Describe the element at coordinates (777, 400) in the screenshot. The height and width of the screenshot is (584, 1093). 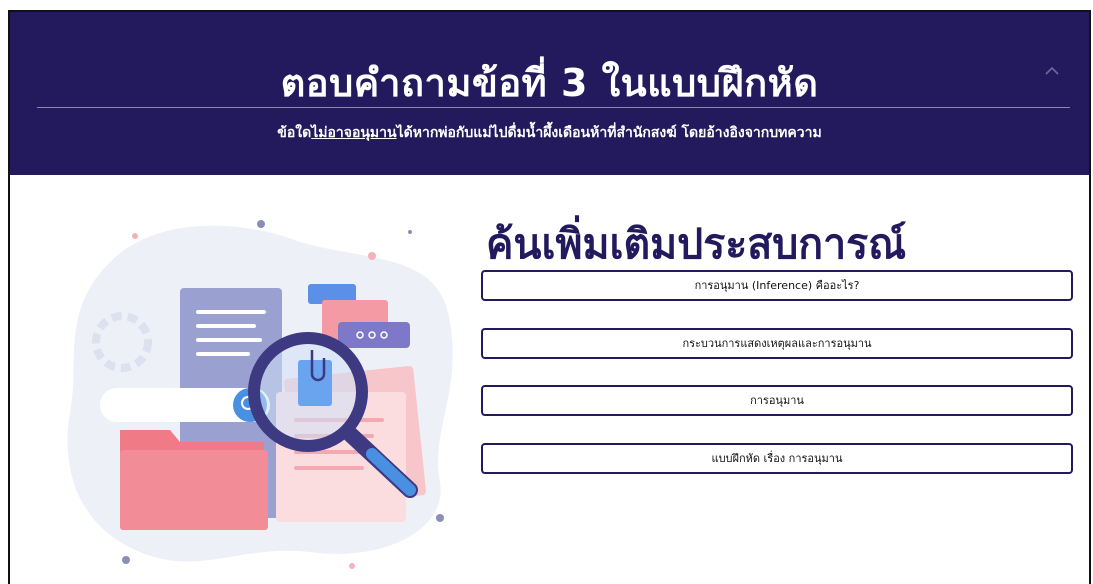
I see `link-button-inference: การอนุมาน` at that location.